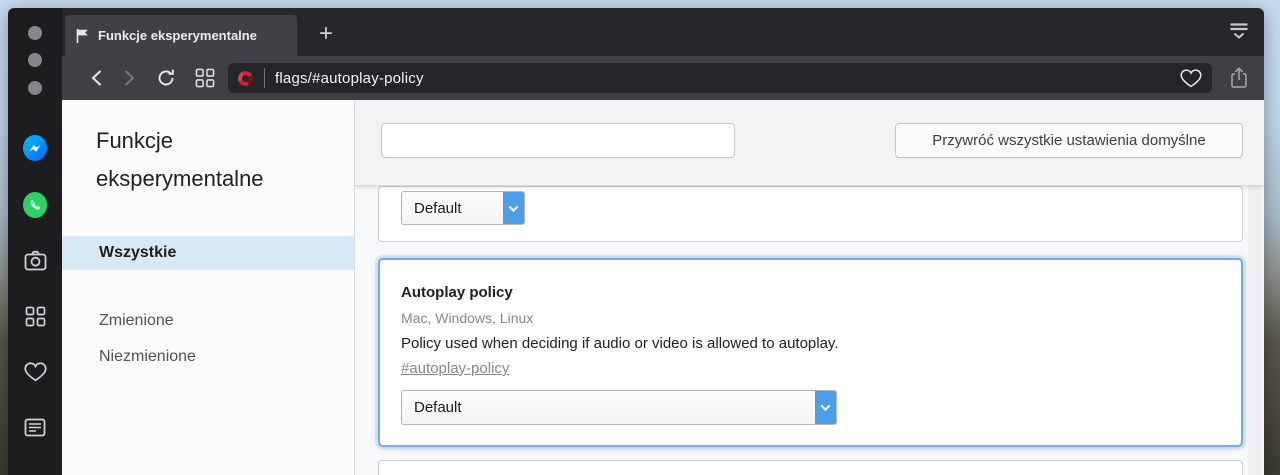 The image size is (1280, 475). I want to click on flag-select: Default, so click(463, 208).